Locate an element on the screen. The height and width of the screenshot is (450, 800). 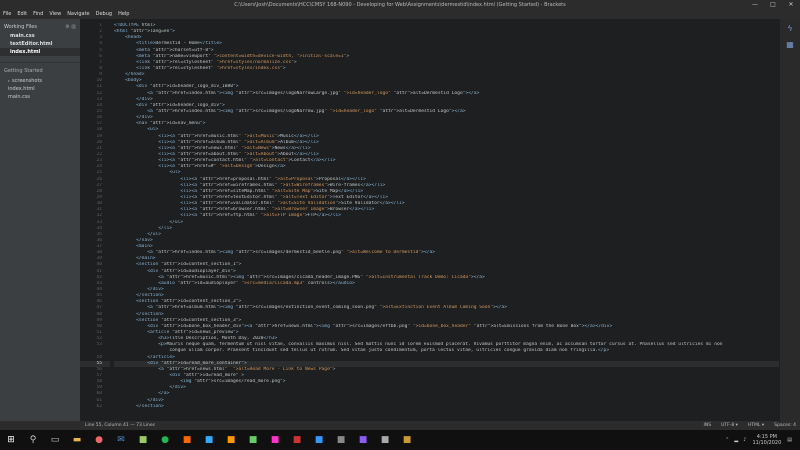
spotify-icon: ● is located at coordinates (165, 440).